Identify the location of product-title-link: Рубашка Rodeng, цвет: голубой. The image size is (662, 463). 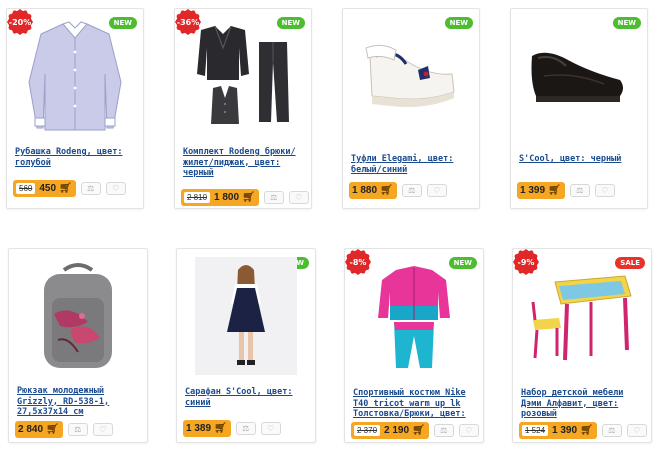
(76, 157).